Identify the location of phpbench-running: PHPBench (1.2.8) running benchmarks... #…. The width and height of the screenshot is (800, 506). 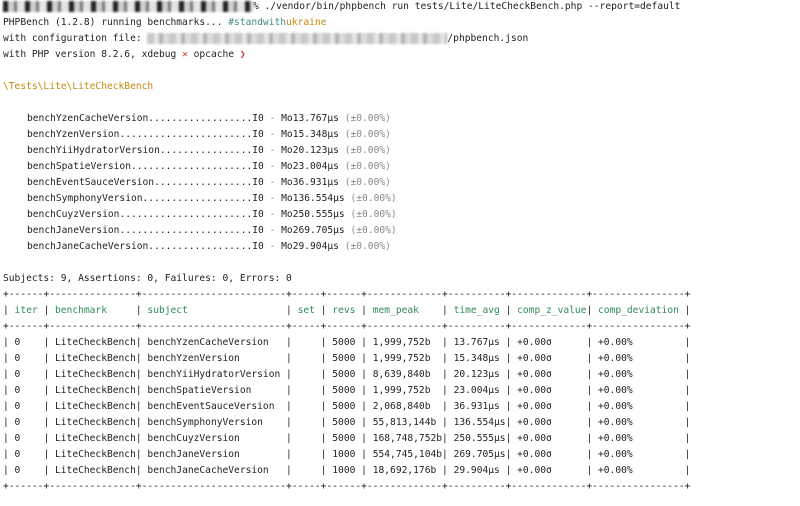
(165, 22).